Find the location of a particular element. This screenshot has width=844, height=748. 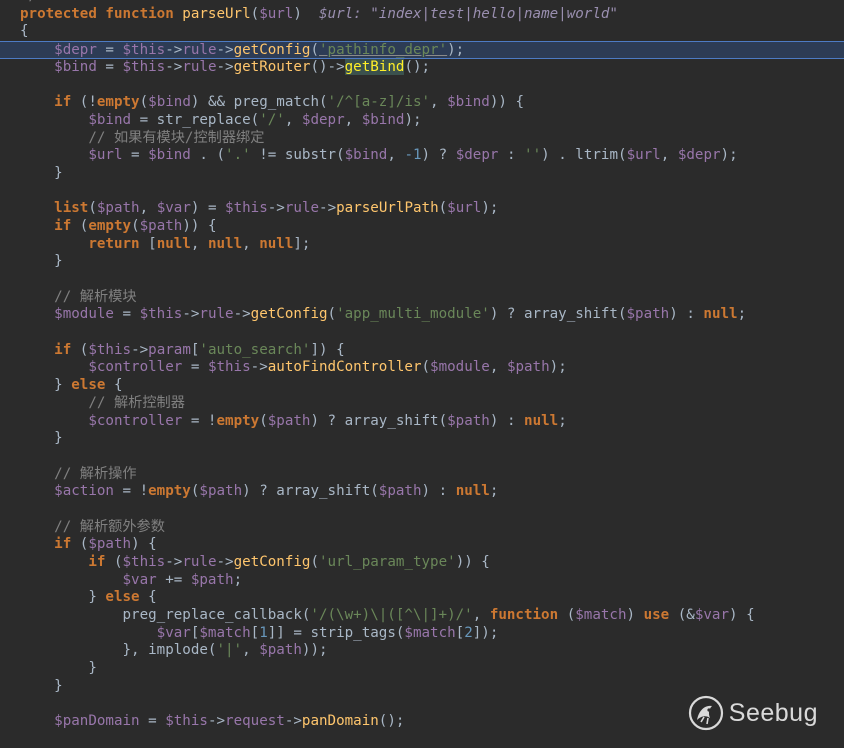

code-token: { is located at coordinates (24, 31).